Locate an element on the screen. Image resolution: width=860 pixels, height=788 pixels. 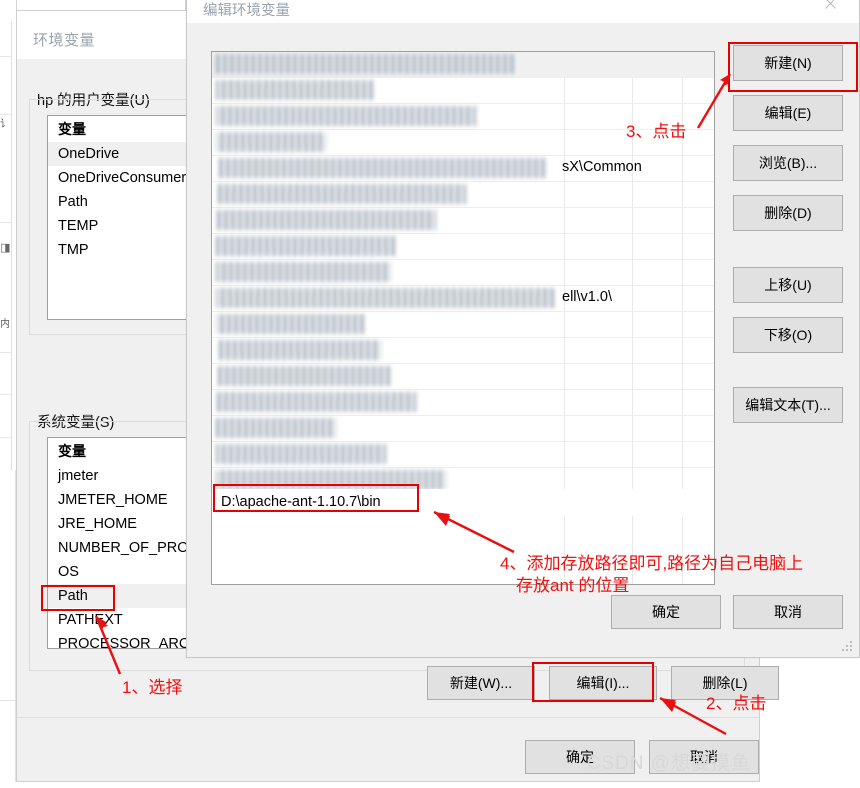
edit-delete-button: 删除(D) is located at coordinates (788, 213).